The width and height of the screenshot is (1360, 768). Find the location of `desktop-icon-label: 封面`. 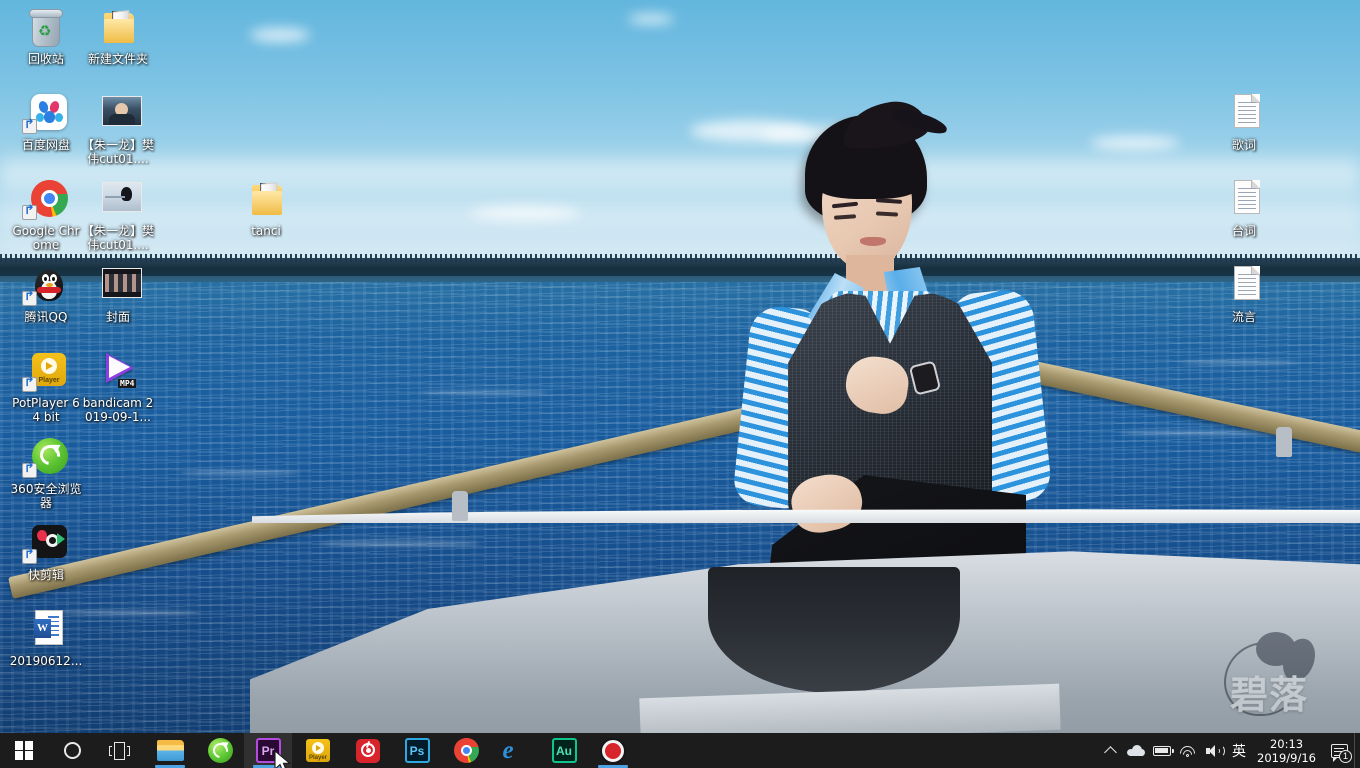

desktop-icon-label: 封面 is located at coordinates (117, 317).